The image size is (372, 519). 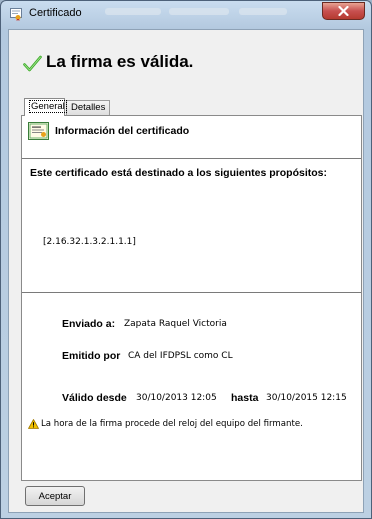 What do you see at coordinates (91, 356) in the screenshot?
I see `issued-by-label: Emitido por` at bounding box center [91, 356].